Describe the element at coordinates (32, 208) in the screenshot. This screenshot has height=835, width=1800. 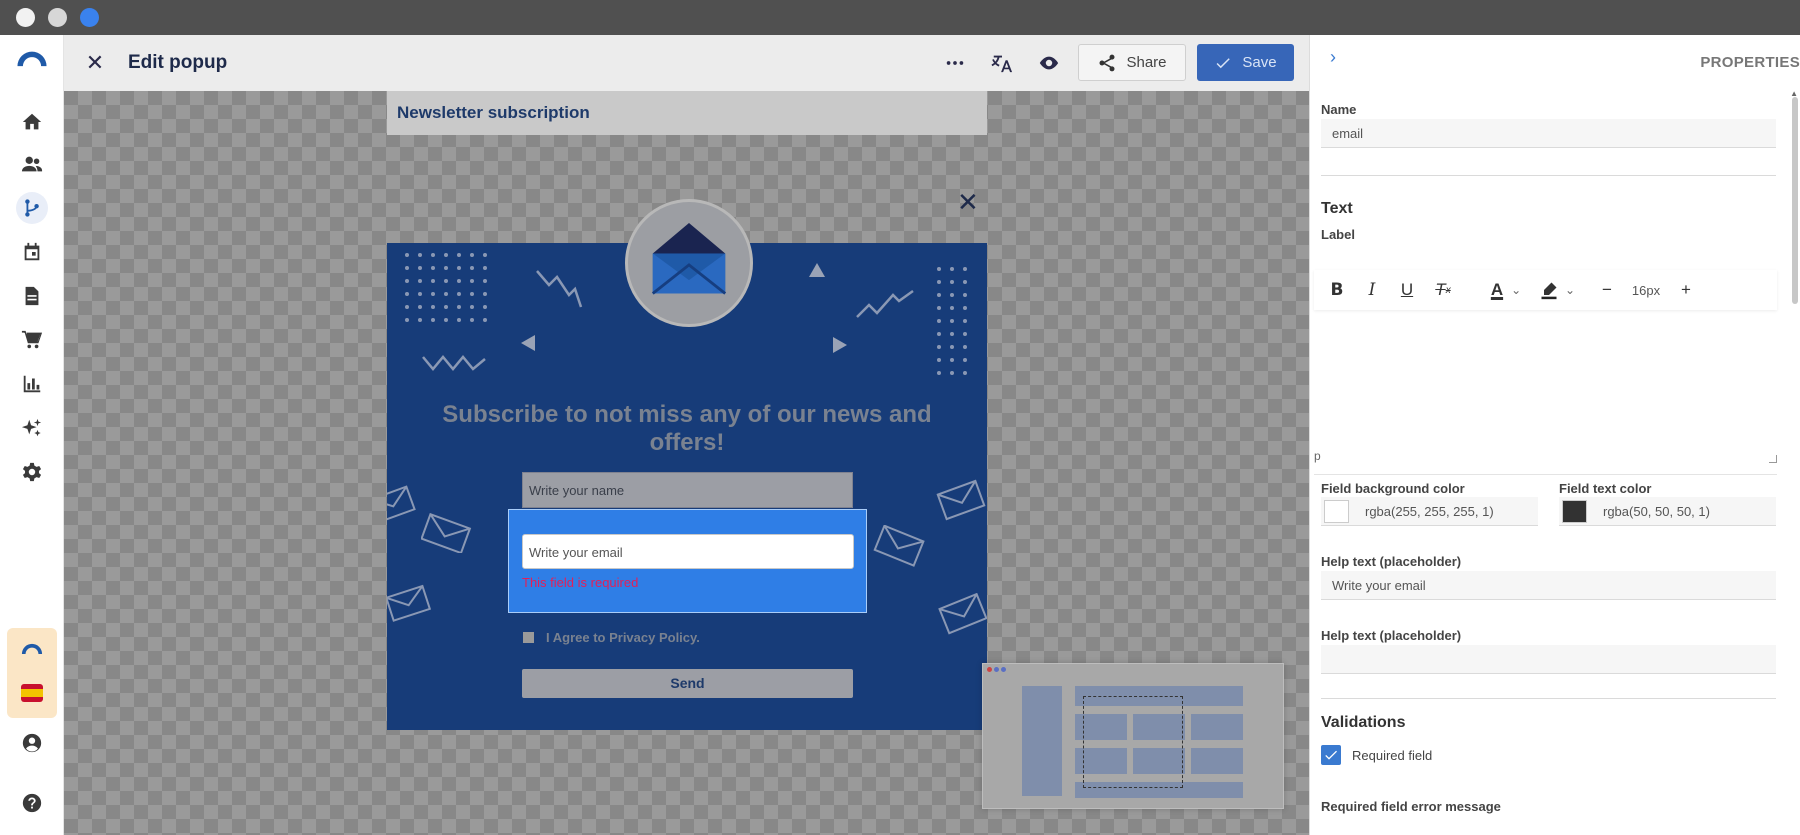
I see `automation-icon` at that location.